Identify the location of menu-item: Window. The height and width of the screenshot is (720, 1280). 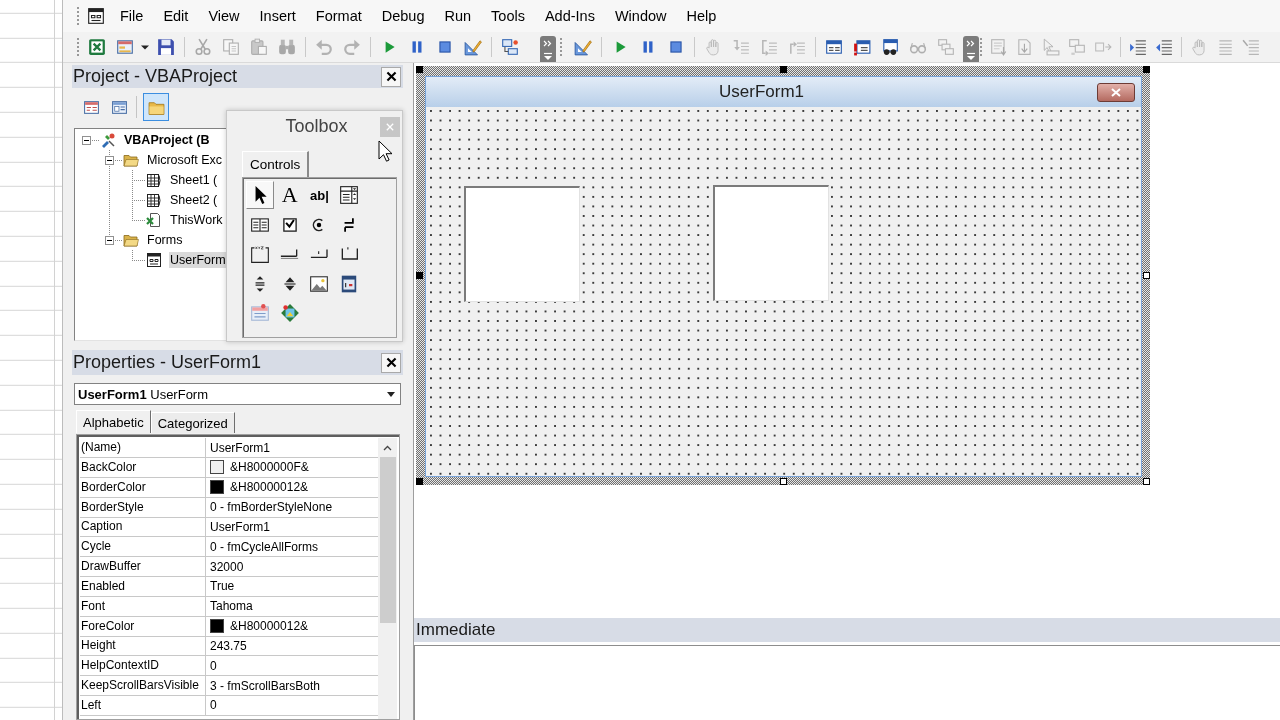
(640, 16).